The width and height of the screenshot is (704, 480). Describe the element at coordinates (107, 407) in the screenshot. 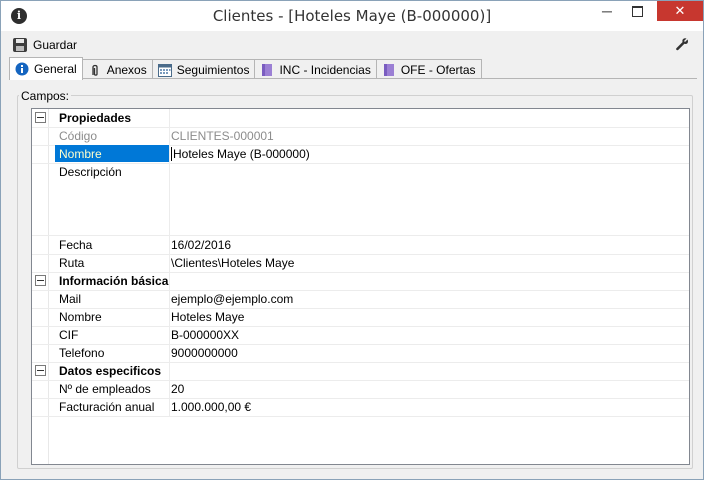

I see `property-label: Facturación anual` at that location.